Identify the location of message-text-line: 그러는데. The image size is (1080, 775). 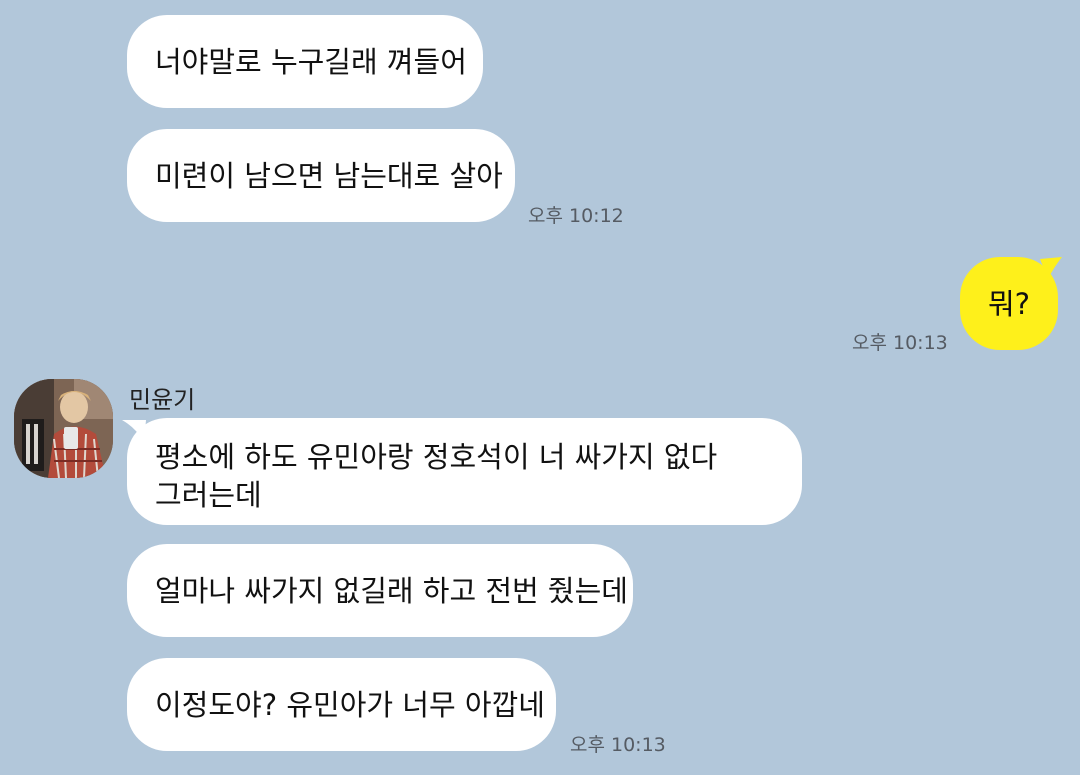
(208, 495).